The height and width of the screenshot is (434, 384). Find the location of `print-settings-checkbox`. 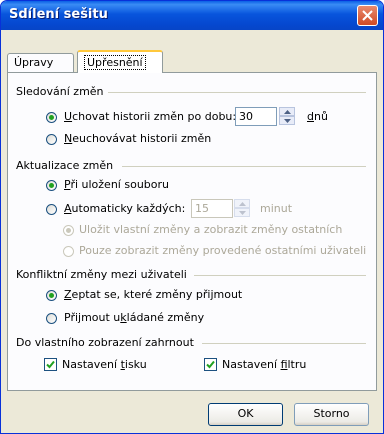

print-settings-checkbox is located at coordinates (50, 364).